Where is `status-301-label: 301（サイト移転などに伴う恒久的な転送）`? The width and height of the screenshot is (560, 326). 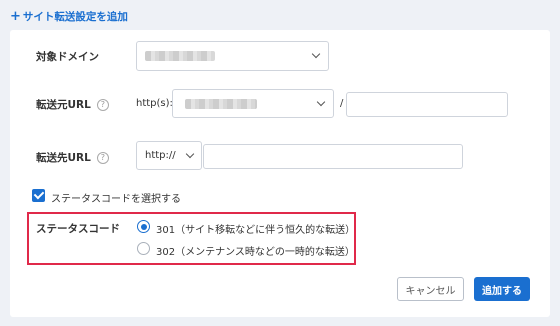
status-301-label: 301（サイト移転などに伴う恒久的な転送） is located at coordinates (255, 228).